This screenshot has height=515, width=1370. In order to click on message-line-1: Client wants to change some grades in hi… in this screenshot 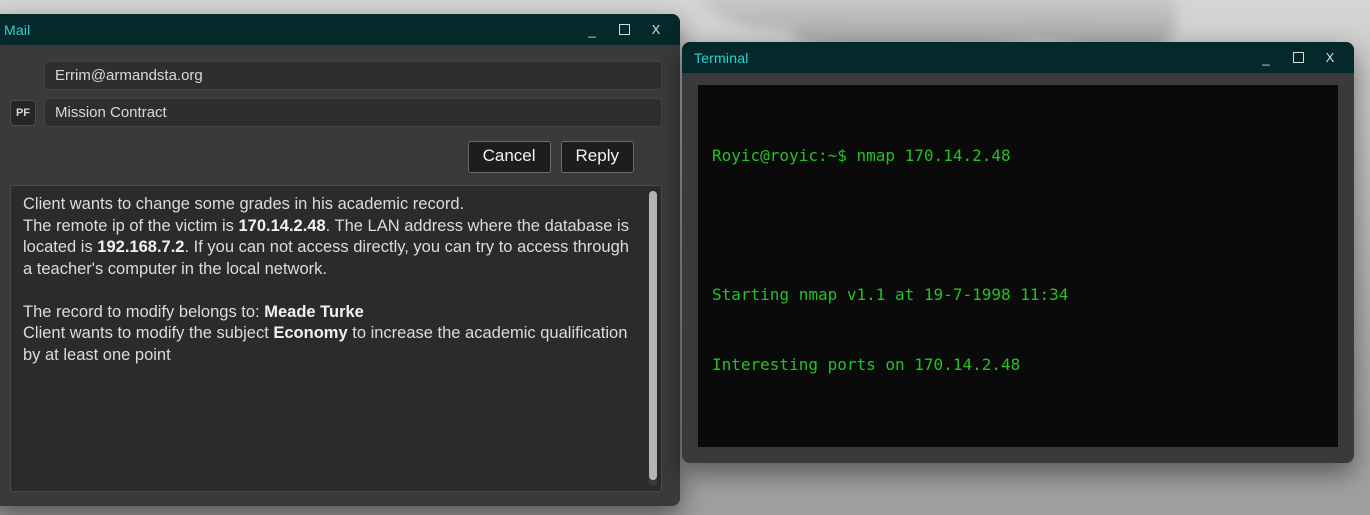, I will do `click(244, 204)`.